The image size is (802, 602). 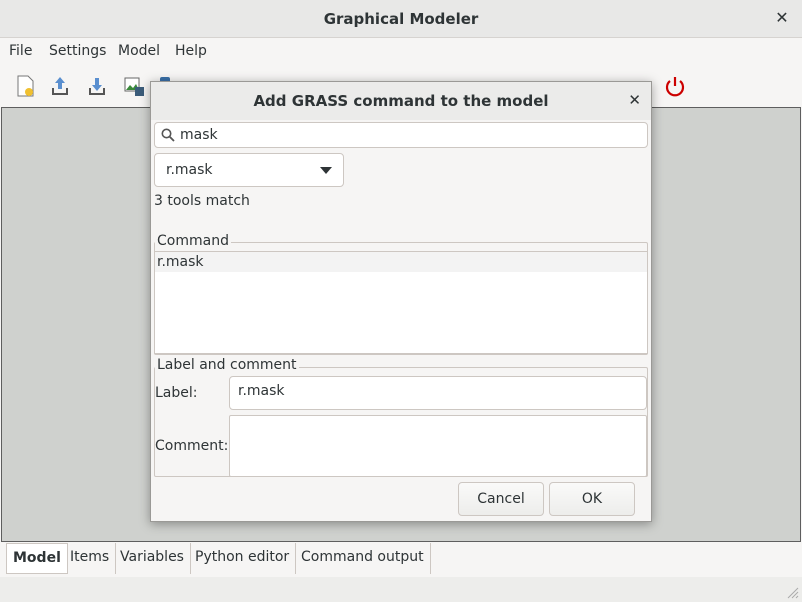 I want to click on command-value: r.mask, so click(x=180, y=262).